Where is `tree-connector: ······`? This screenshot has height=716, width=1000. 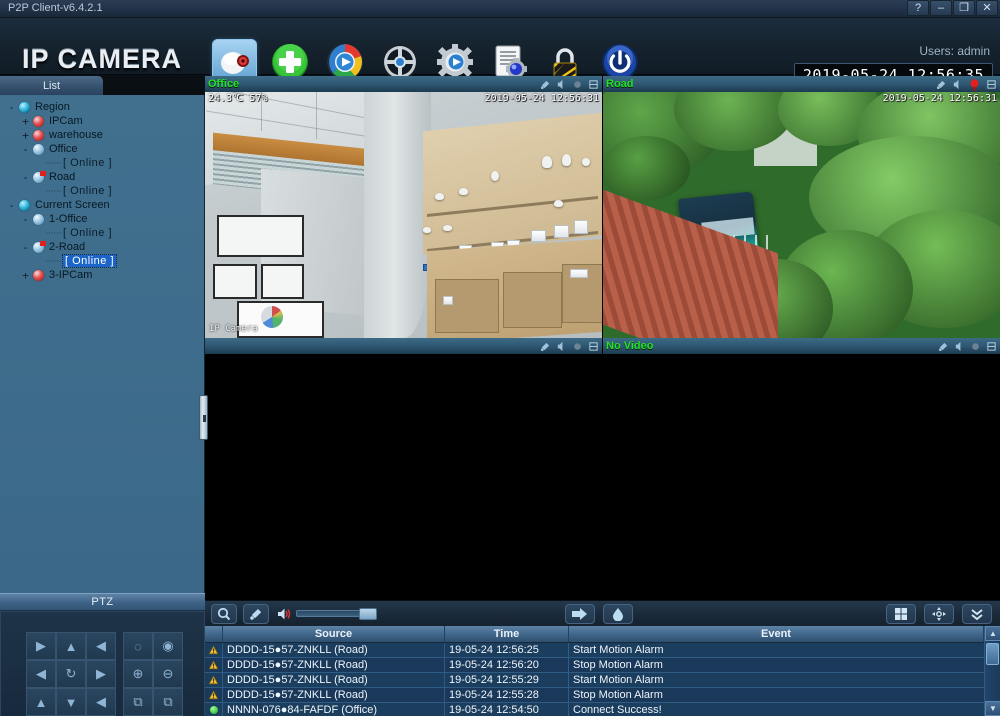 tree-connector: ······ is located at coordinates (53, 233).